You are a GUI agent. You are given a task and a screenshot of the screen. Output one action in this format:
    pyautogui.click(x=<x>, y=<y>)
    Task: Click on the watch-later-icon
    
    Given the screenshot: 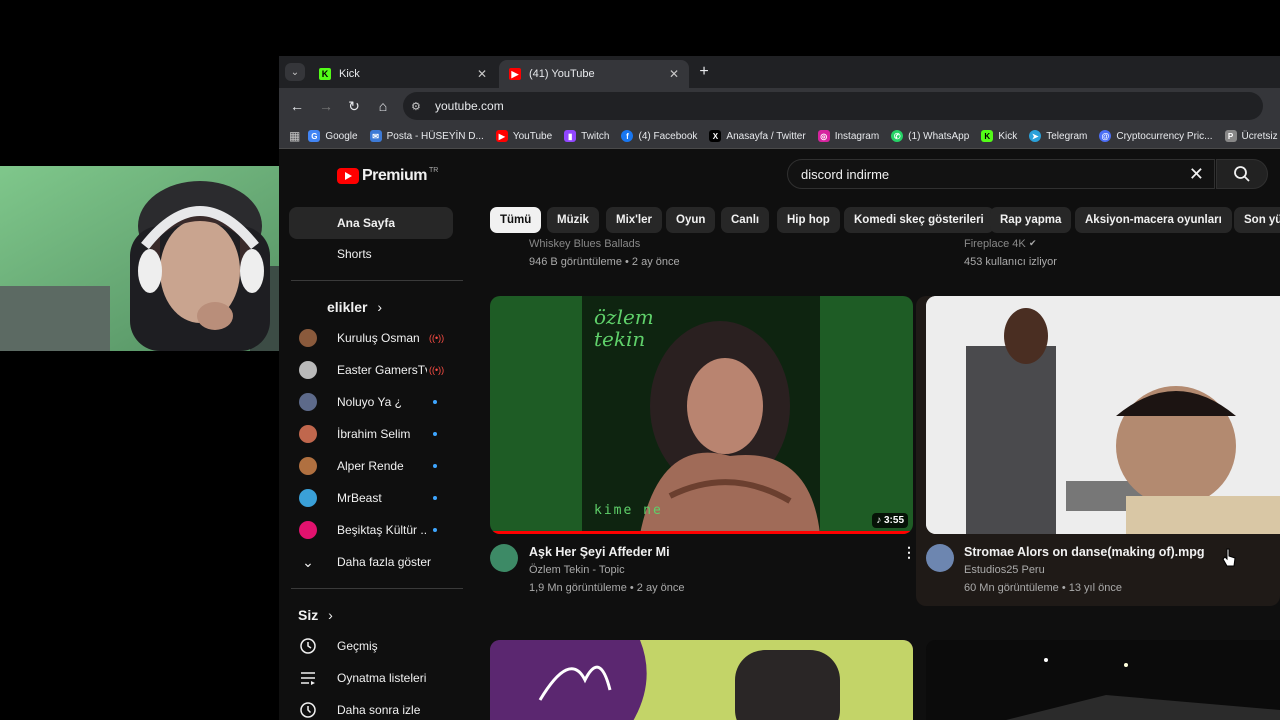 What is the action you would take?
    pyautogui.click(x=308, y=710)
    